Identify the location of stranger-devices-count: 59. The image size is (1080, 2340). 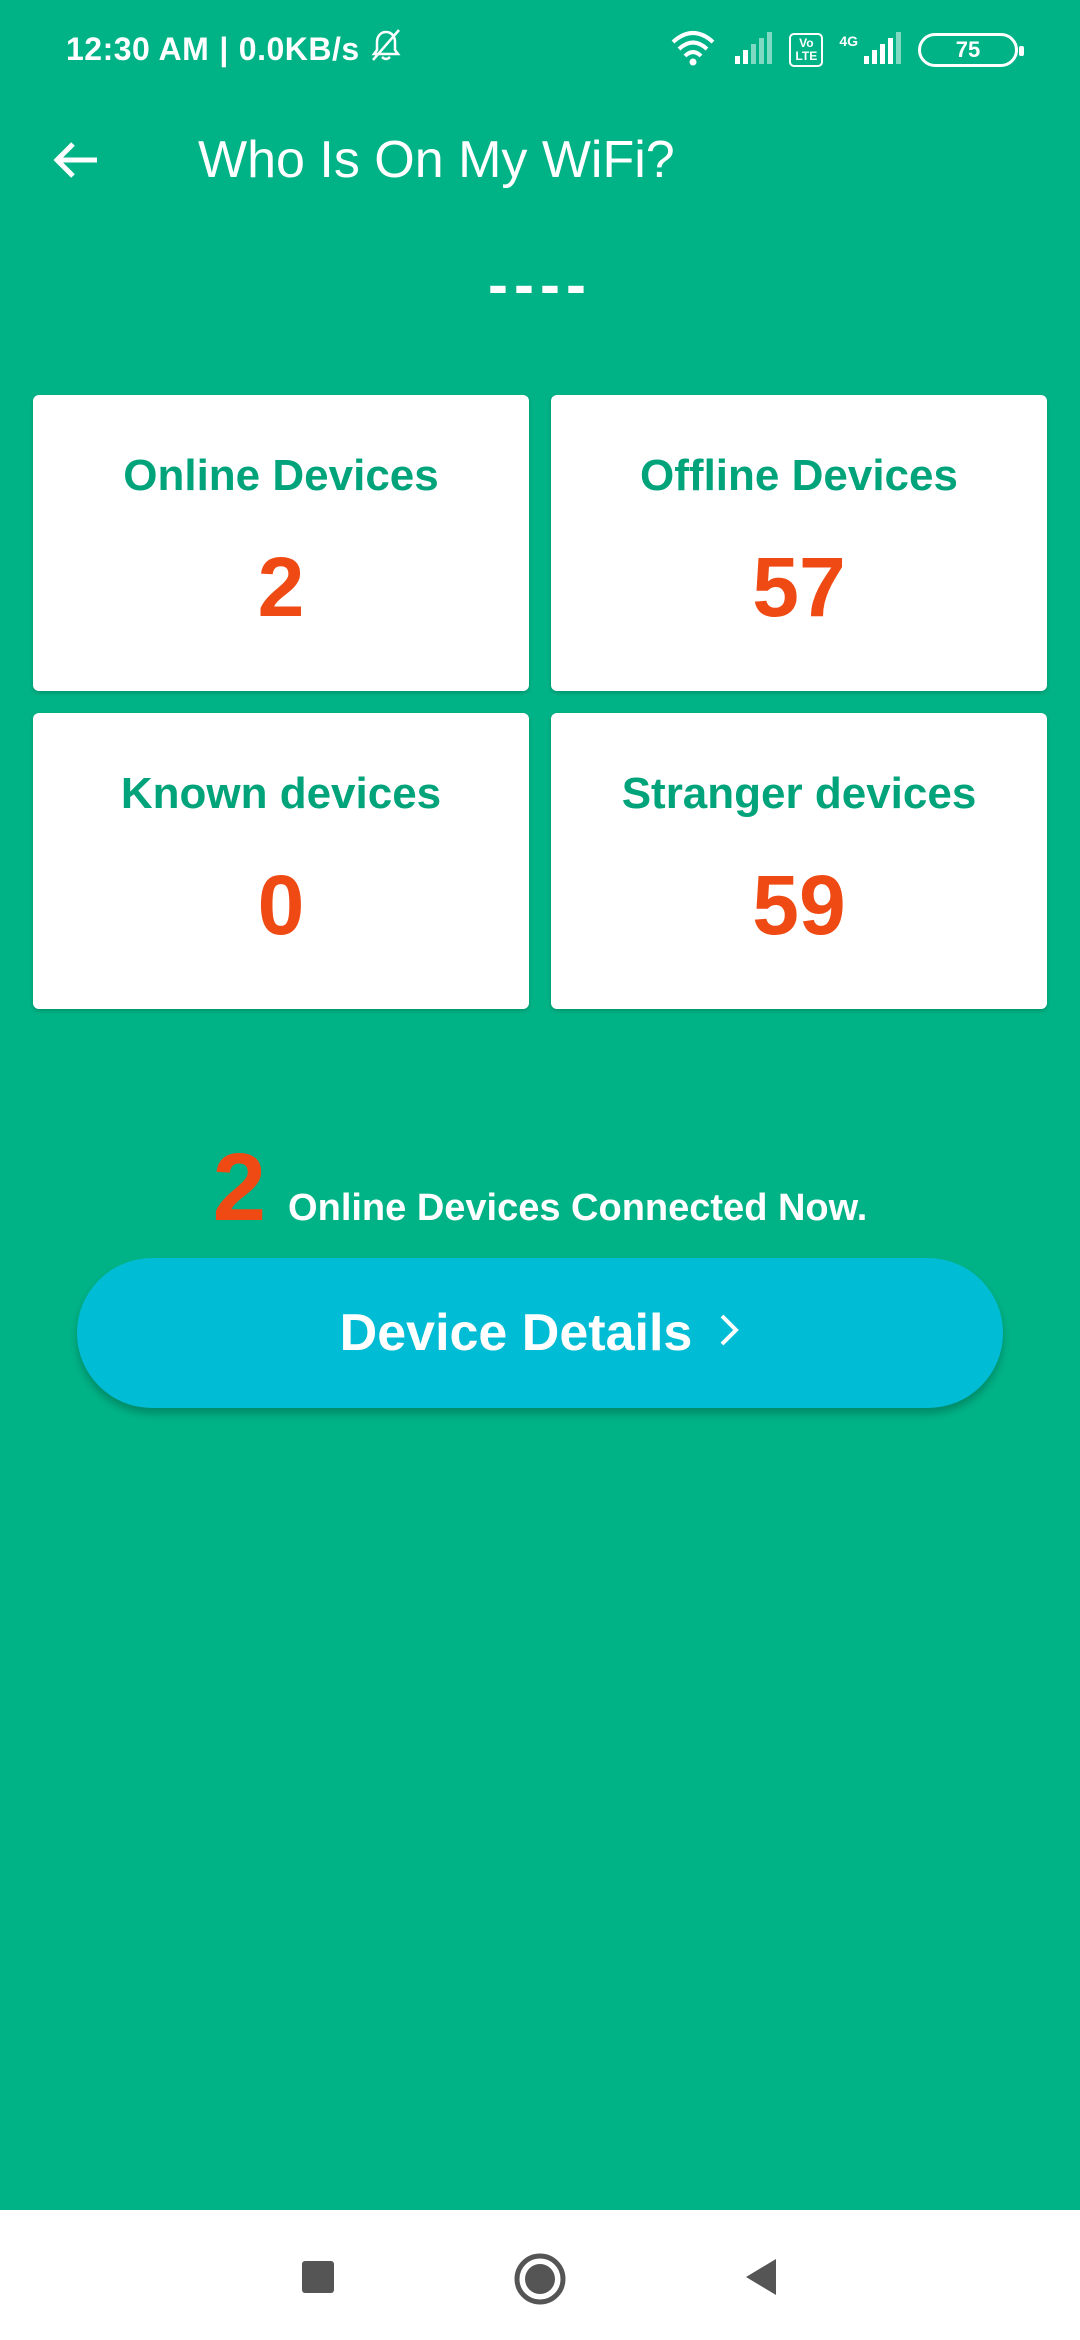
(799, 905).